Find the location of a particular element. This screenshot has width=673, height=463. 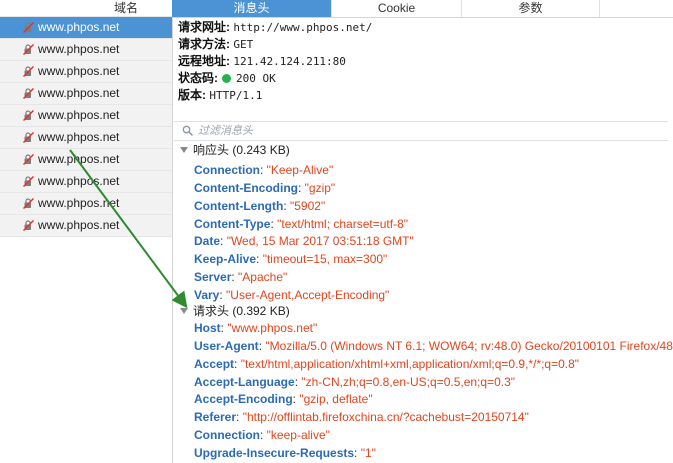

tab-headers: 消息头 is located at coordinates (252, 8).